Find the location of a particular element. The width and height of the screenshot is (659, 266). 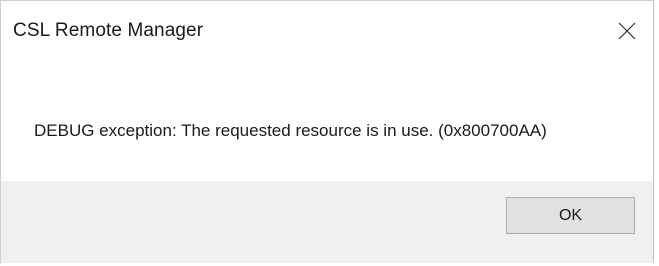

close-icon is located at coordinates (627, 31).